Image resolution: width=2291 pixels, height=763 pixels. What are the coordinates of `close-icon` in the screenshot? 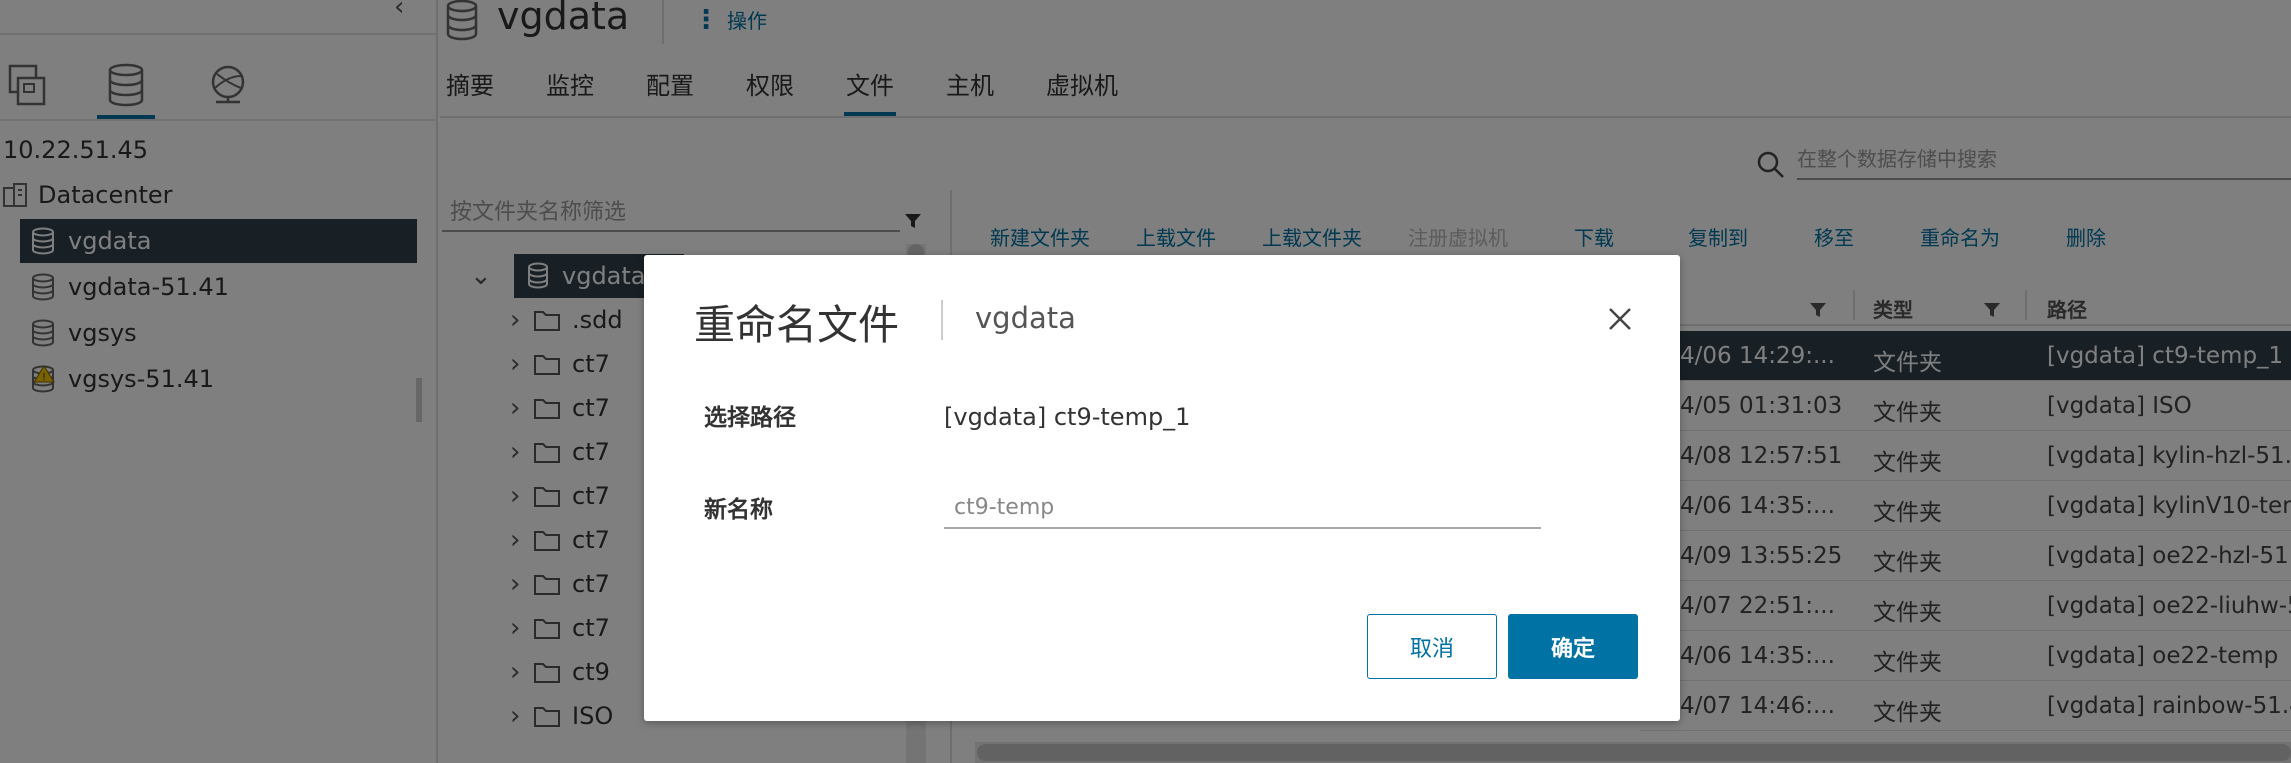 It's located at (1620, 319).